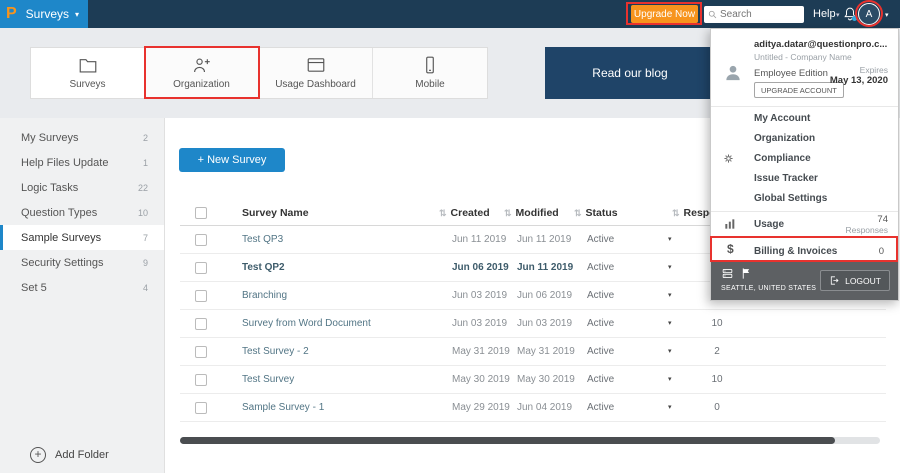  Describe the element at coordinates (545, 323) in the screenshot. I see `modified-date: Jun 03 2019` at that location.